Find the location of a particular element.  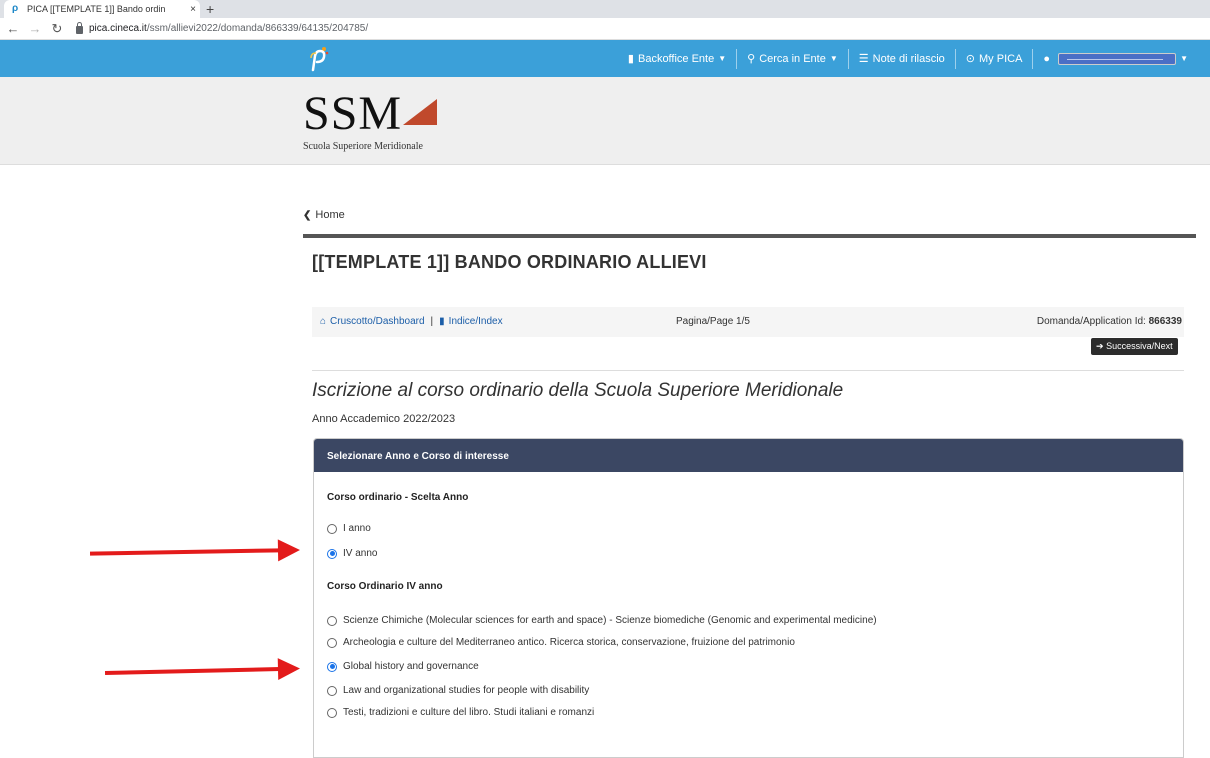

reload-icon: ↻ is located at coordinates (57, 29).